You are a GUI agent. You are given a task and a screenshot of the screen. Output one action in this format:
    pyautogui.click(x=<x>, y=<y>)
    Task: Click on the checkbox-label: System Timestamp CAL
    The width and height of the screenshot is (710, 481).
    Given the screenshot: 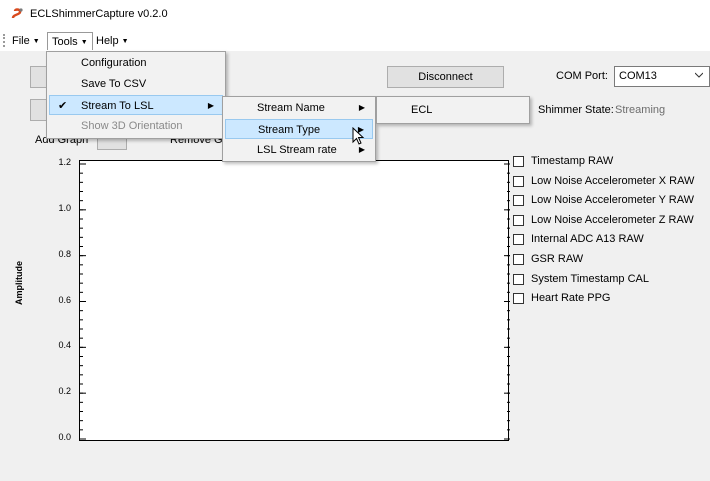 What is the action you would take?
    pyautogui.click(x=590, y=278)
    